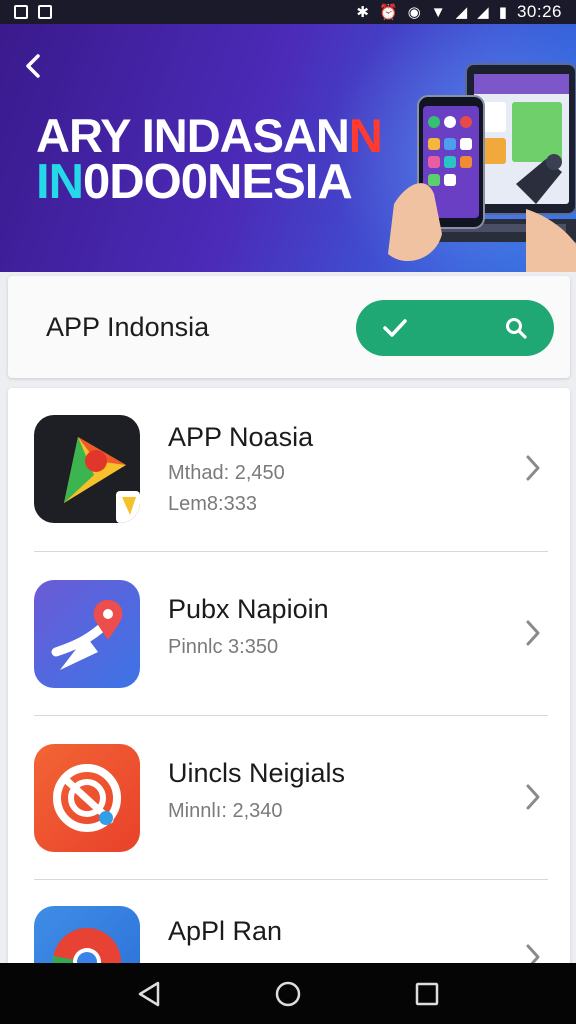 The height and width of the screenshot is (1024, 576). Describe the element at coordinates (388, 12) in the screenshot. I see `alarm-icon: ⏰` at that location.